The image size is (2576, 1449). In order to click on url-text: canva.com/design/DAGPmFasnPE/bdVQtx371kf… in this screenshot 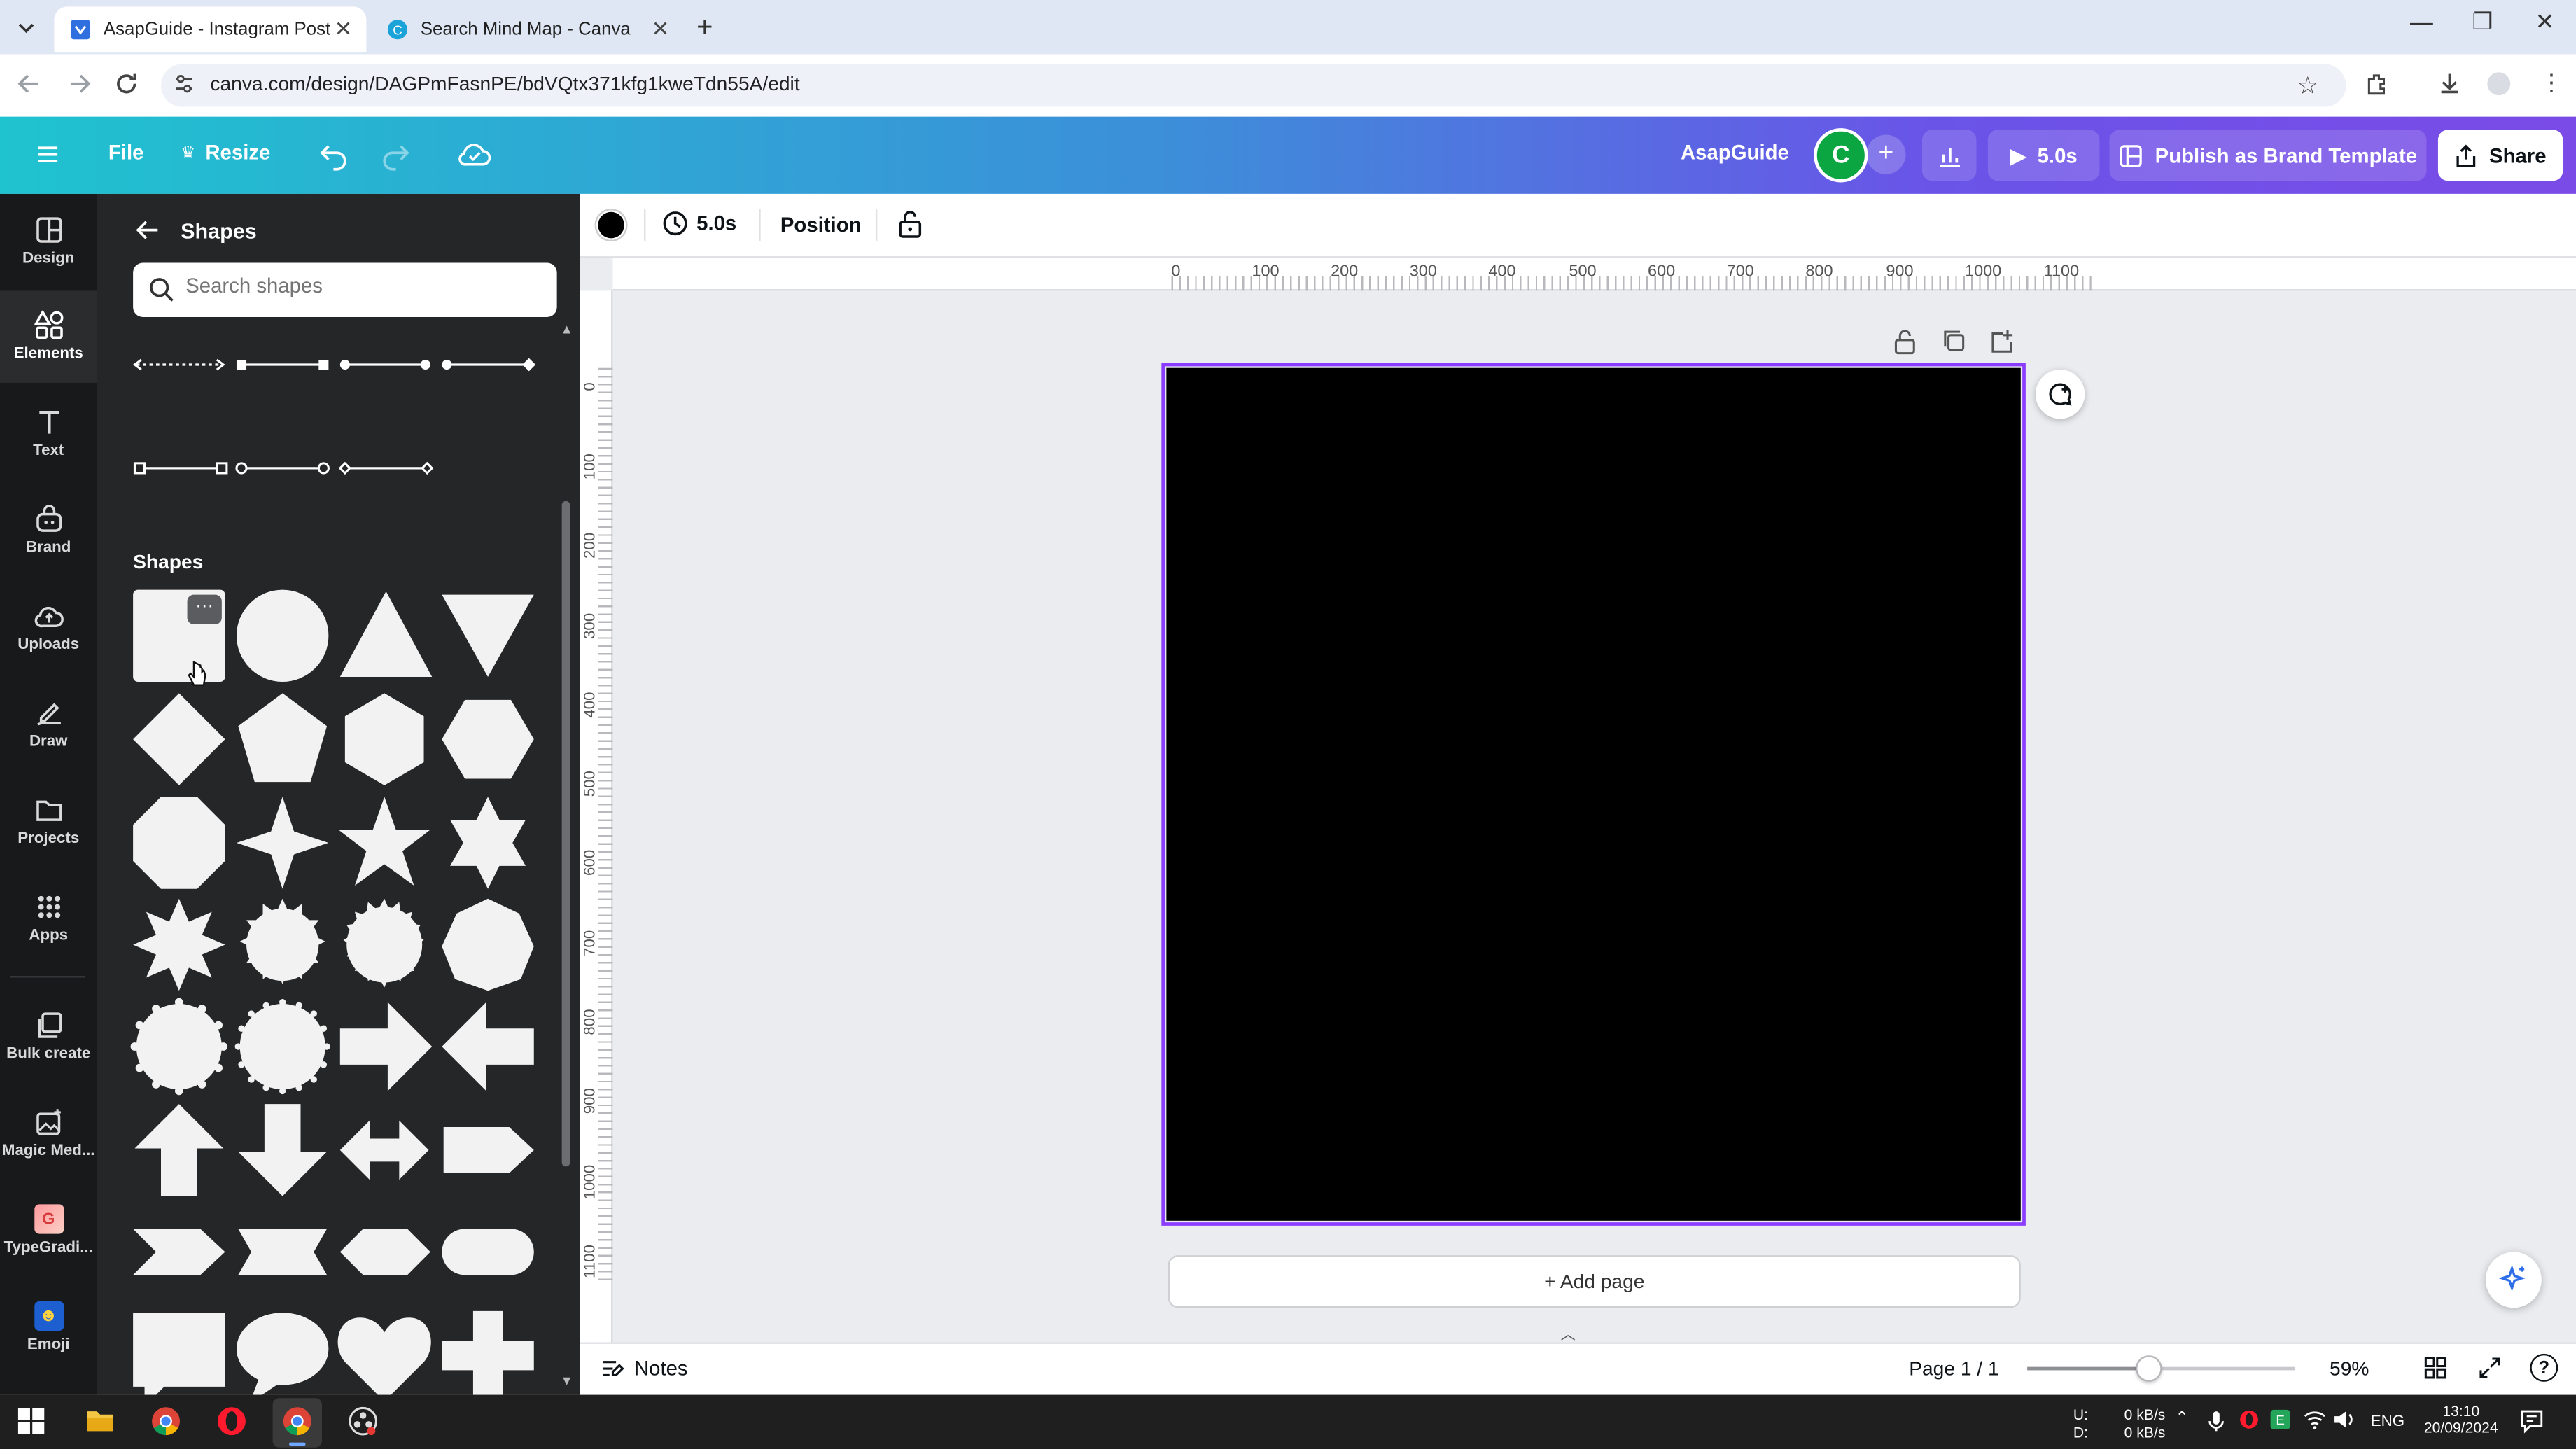, I will do `click(504, 83)`.